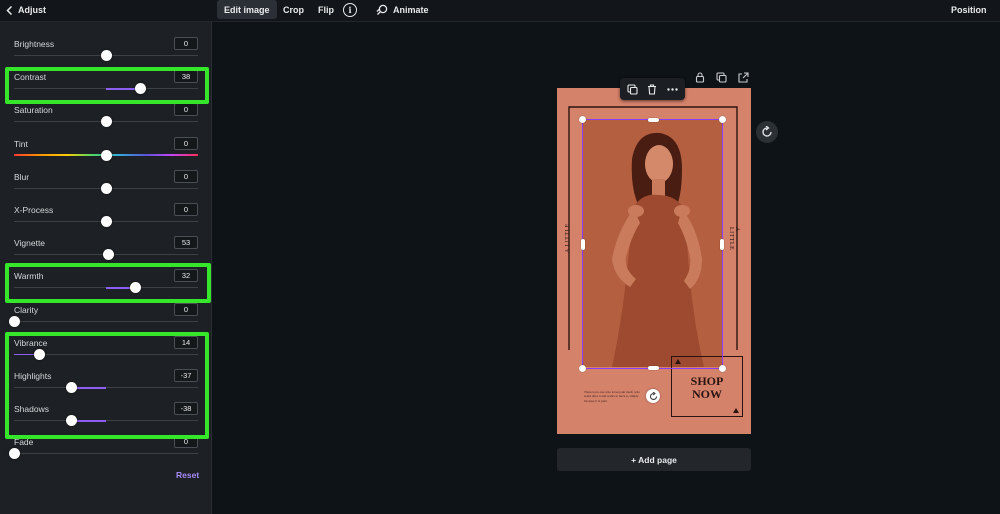 The image size is (1000, 514). Describe the element at coordinates (24, 442) in the screenshot. I see `adjustment-label: Fade` at that location.